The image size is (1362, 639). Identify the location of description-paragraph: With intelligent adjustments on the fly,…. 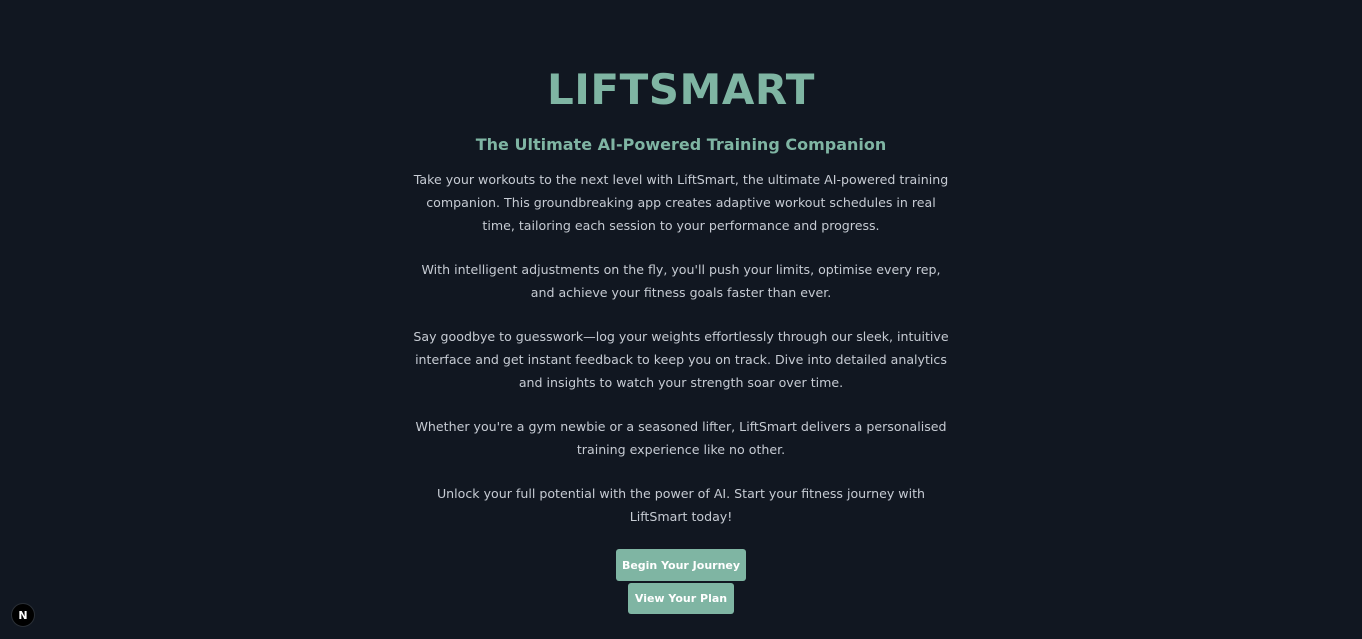
(681, 281).